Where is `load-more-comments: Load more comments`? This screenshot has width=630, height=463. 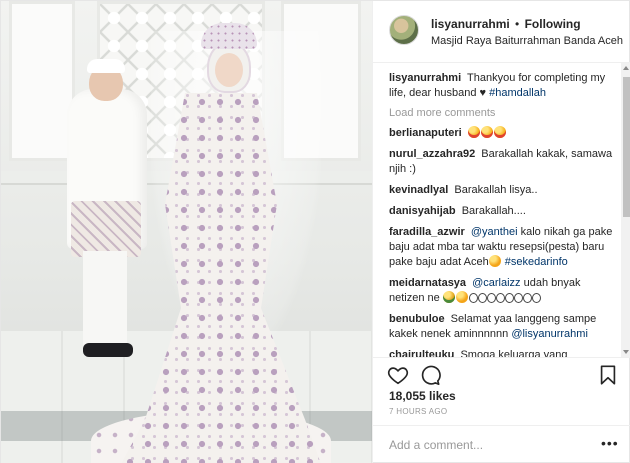
load-more-comments: Load more comments is located at coordinates (505, 113).